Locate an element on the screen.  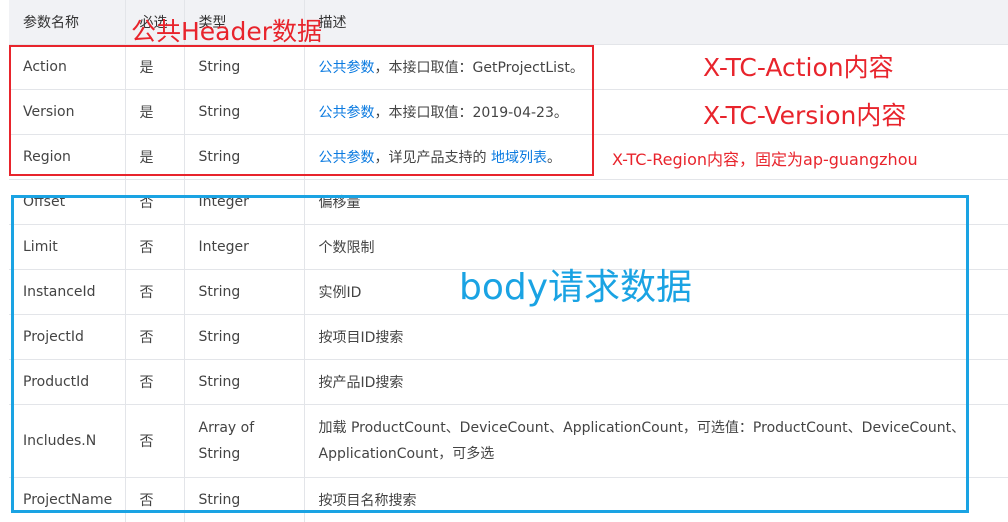
header-description: 描述 is located at coordinates (656, 22).